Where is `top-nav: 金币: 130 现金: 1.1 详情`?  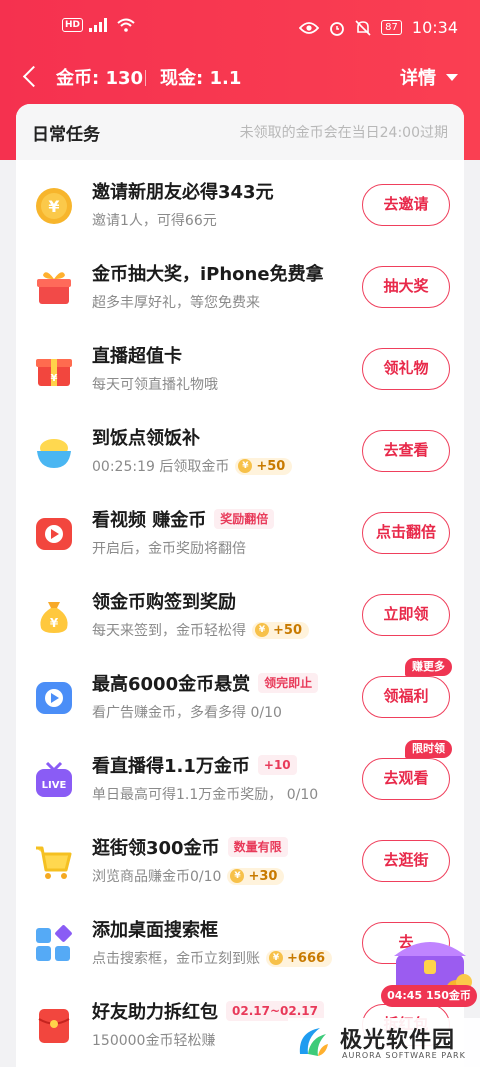 top-nav: 金币: 130 现金: 1.1 详情 is located at coordinates (240, 77).